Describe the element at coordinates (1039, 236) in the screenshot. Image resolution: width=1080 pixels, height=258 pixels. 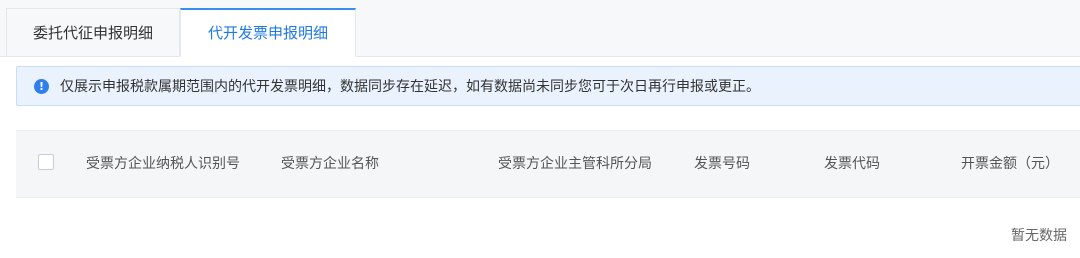
I see `empty-state-text: 暂无数据` at that location.